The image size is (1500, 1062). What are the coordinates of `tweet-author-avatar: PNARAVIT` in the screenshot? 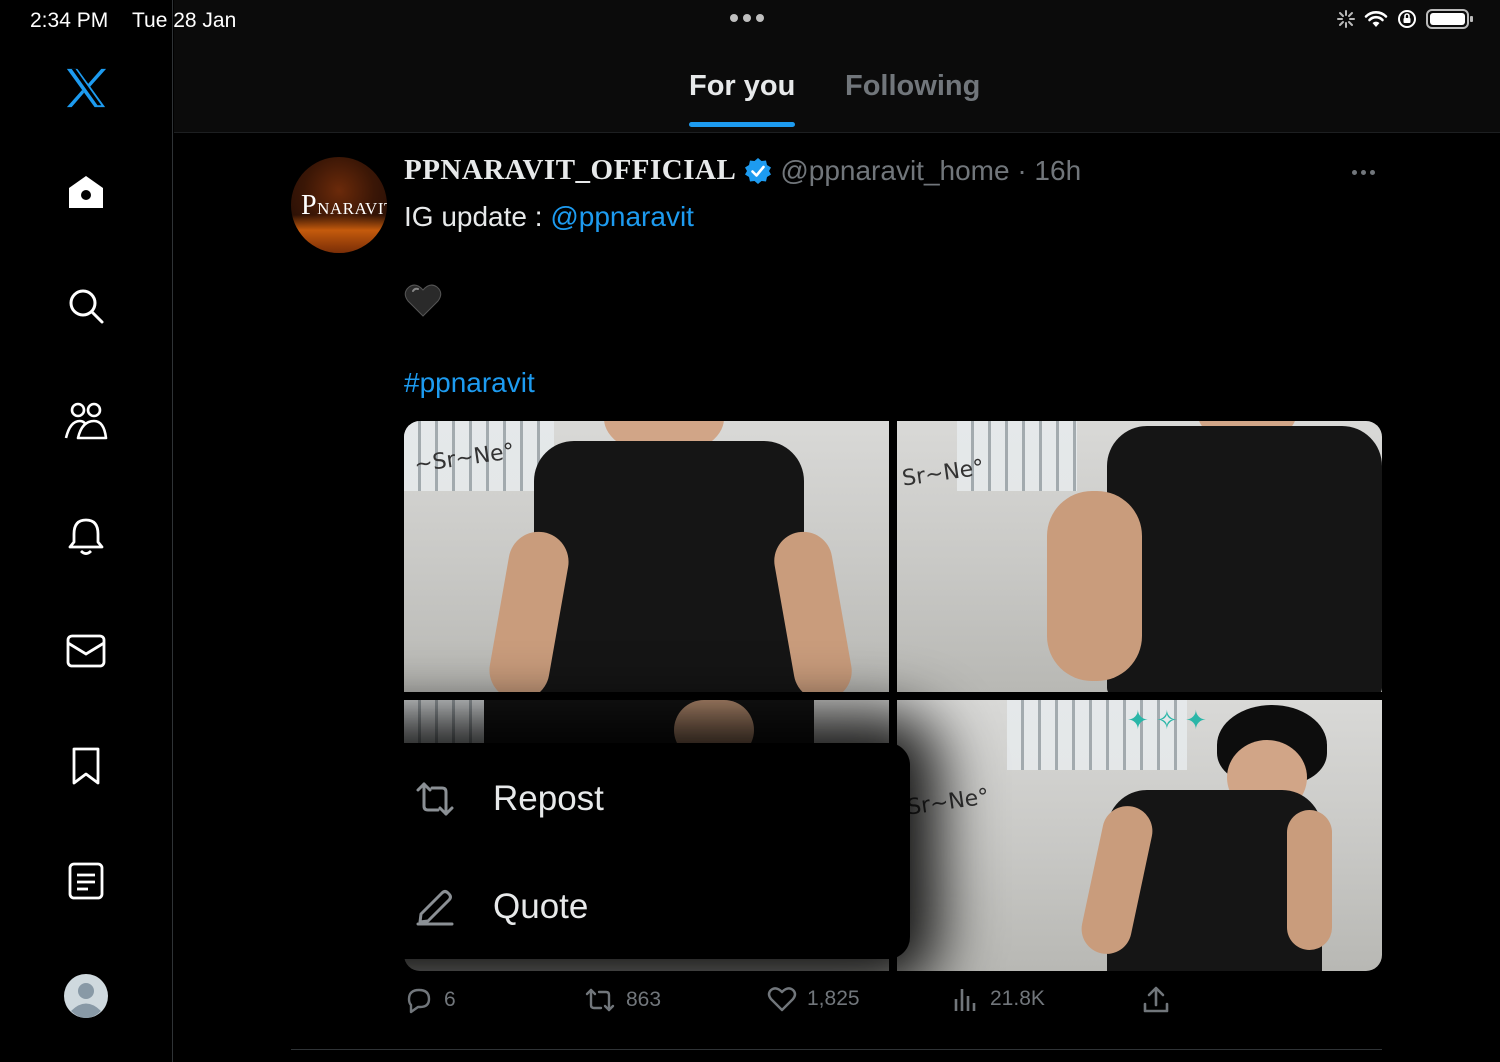 It's located at (339, 205).